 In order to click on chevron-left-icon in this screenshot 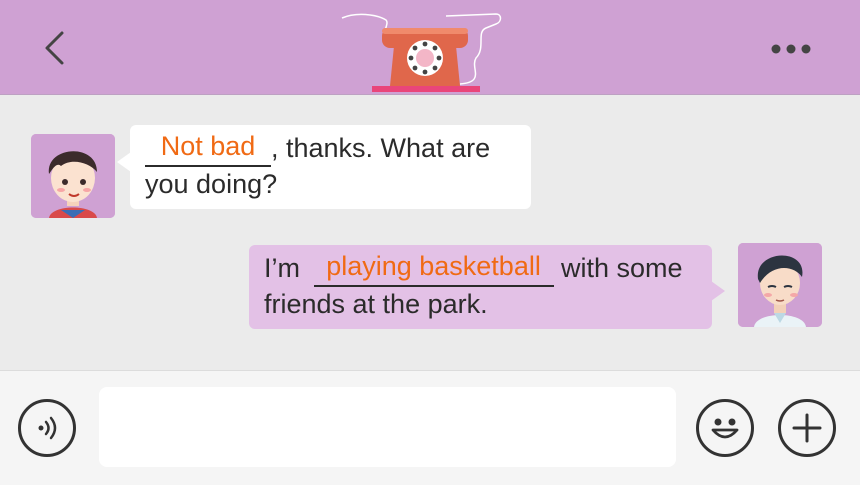, I will do `click(54, 48)`.